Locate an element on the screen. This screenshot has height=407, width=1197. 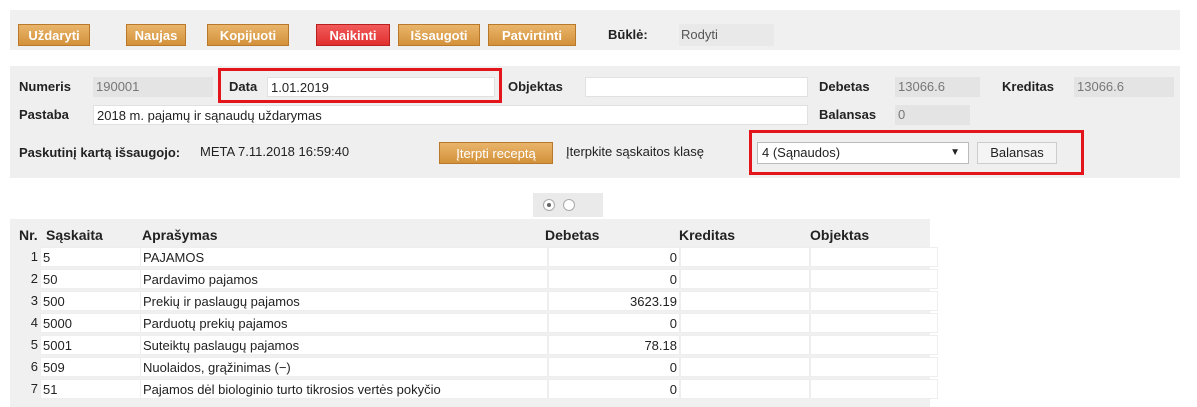
debit-value: 13066.6 is located at coordinates (937, 87).